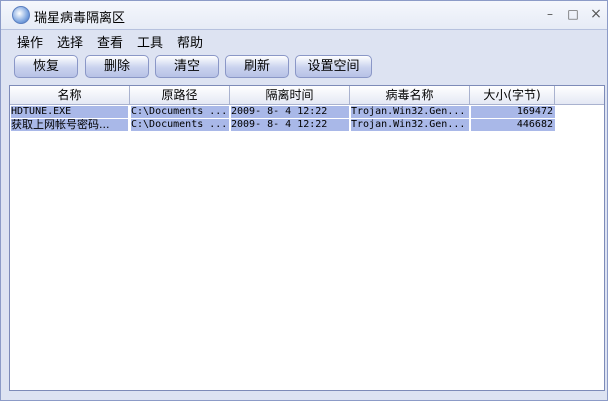 This screenshot has width=608, height=401. I want to click on clear-button: 清空, so click(187, 66).